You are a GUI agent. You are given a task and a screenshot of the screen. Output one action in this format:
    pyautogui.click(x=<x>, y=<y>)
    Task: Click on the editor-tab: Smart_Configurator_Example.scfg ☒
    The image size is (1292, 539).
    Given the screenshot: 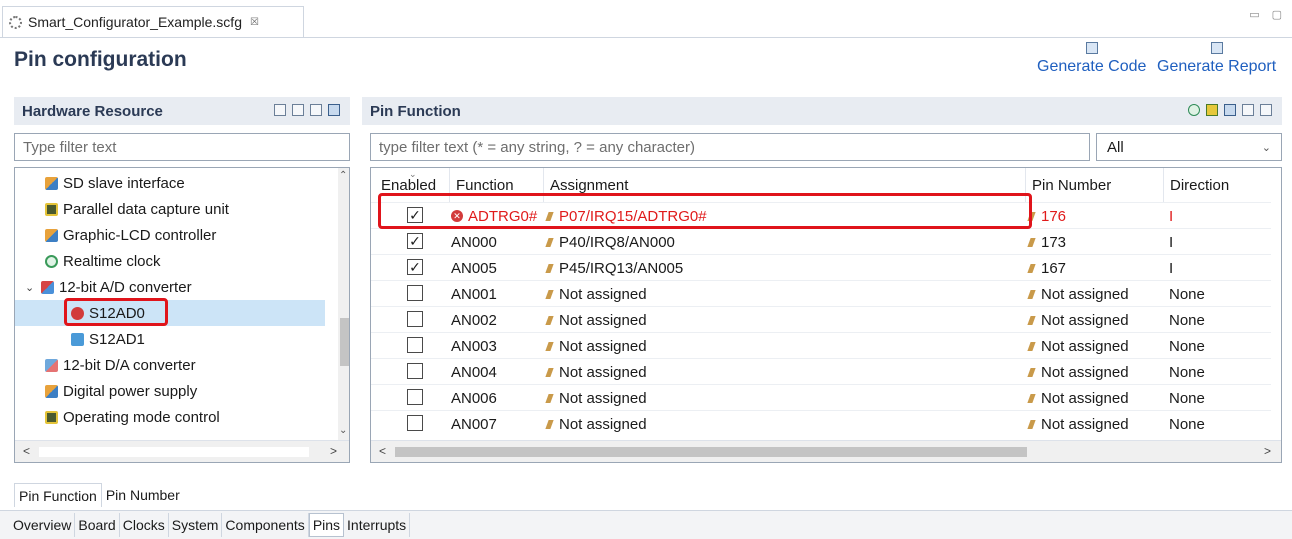 What is the action you would take?
    pyautogui.click(x=153, y=21)
    